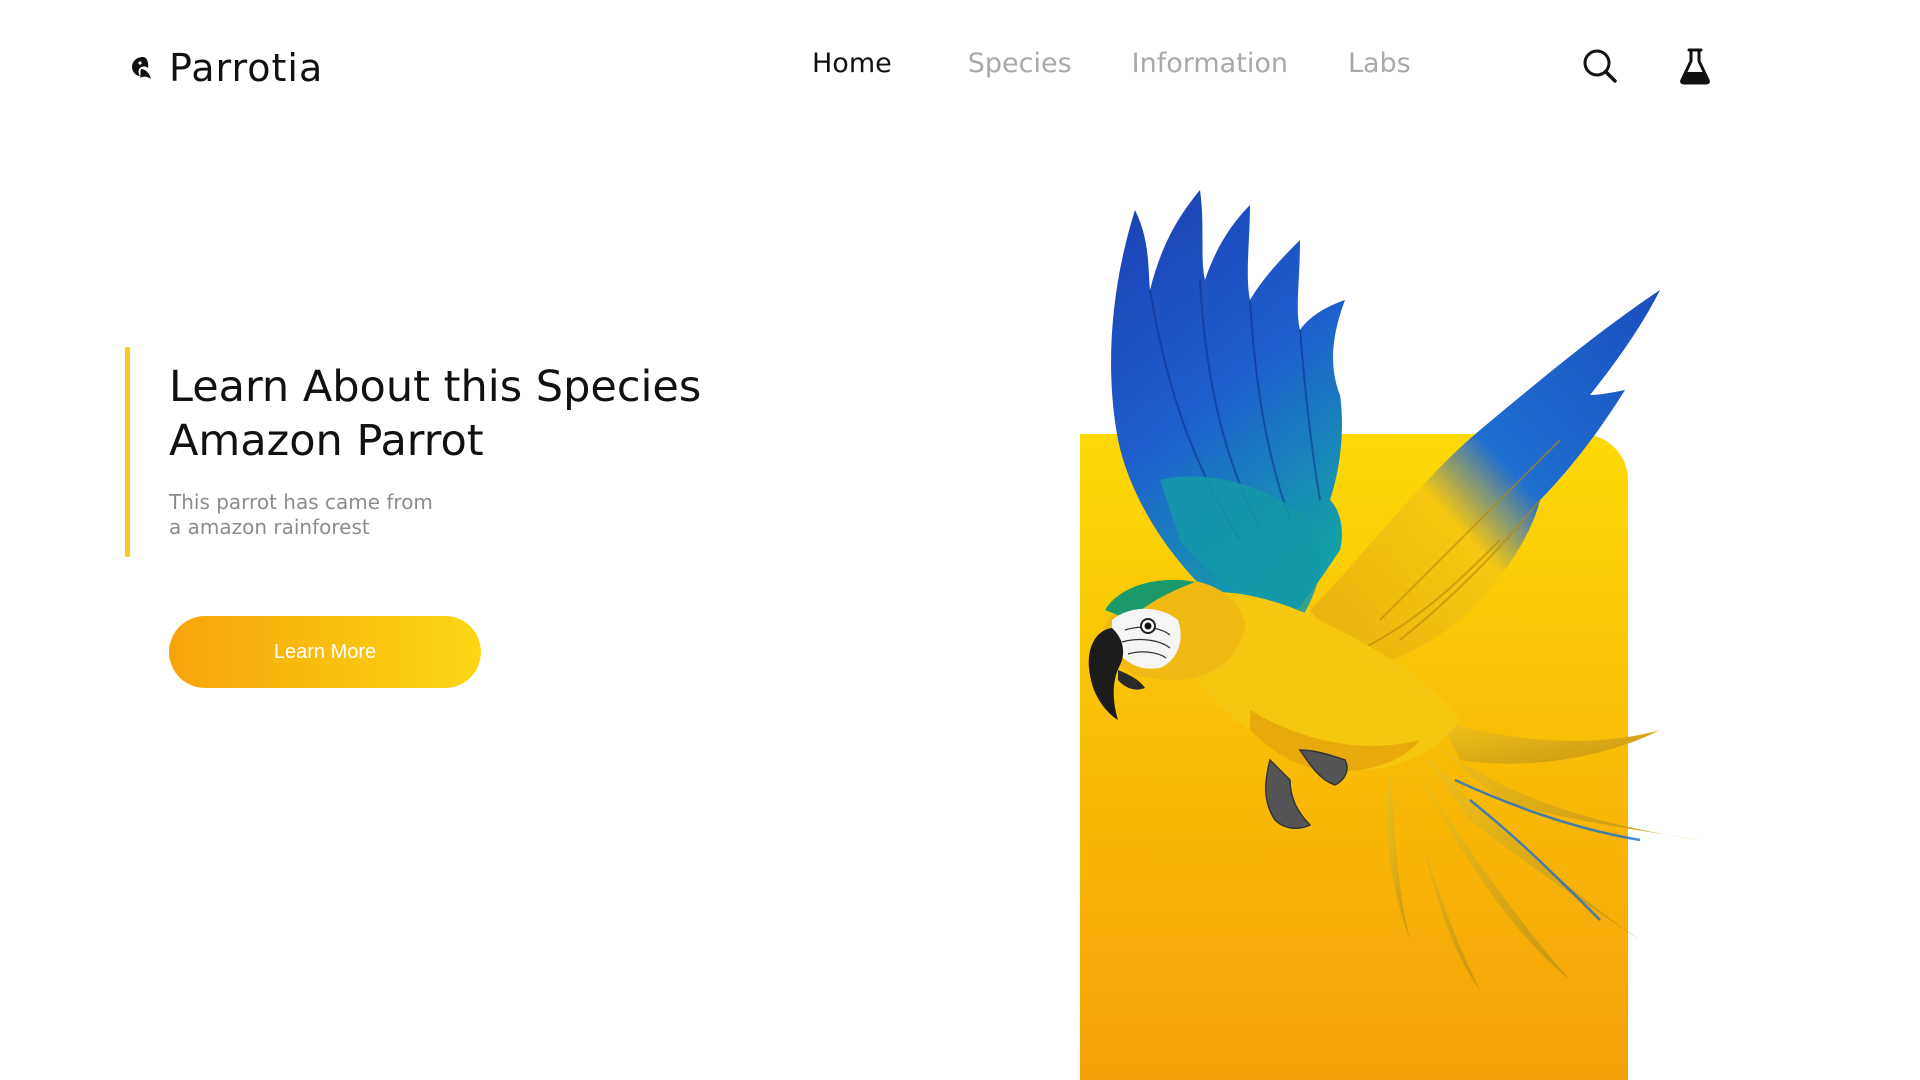 This screenshot has width=1920, height=1080. I want to click on learn-more-button: Learn More, so click(325, 652).